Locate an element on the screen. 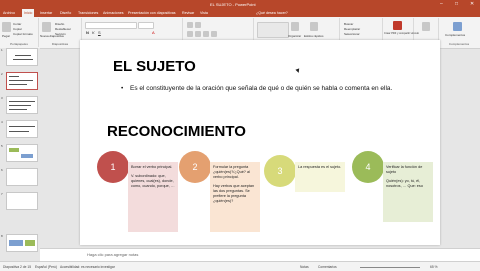 Image resolution: width=480 pixels, height=271 pixels. step-2-circle: 2 is located at coordinates (195, 167).